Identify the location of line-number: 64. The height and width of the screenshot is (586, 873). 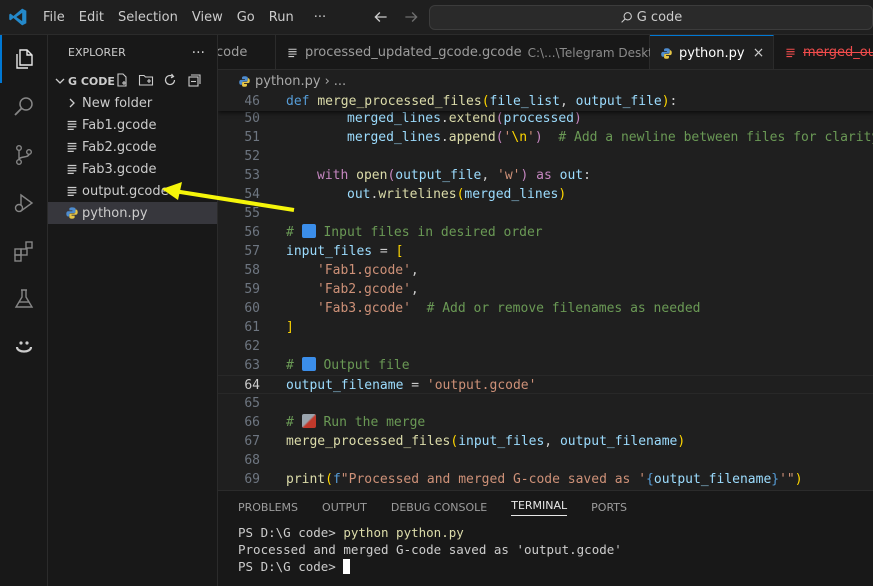
(252, 385).